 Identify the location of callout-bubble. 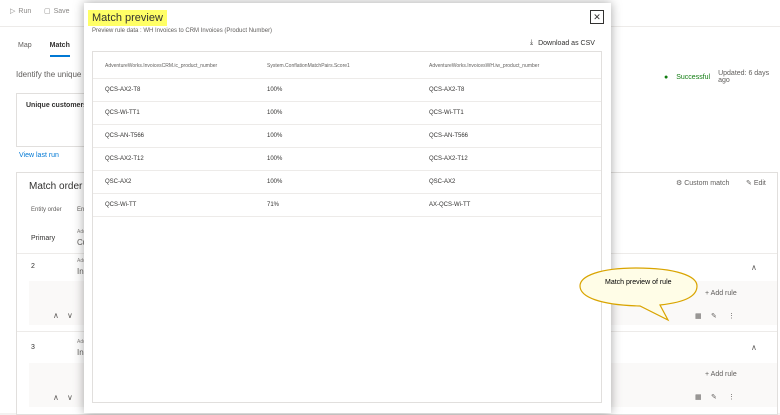
(638, 294).